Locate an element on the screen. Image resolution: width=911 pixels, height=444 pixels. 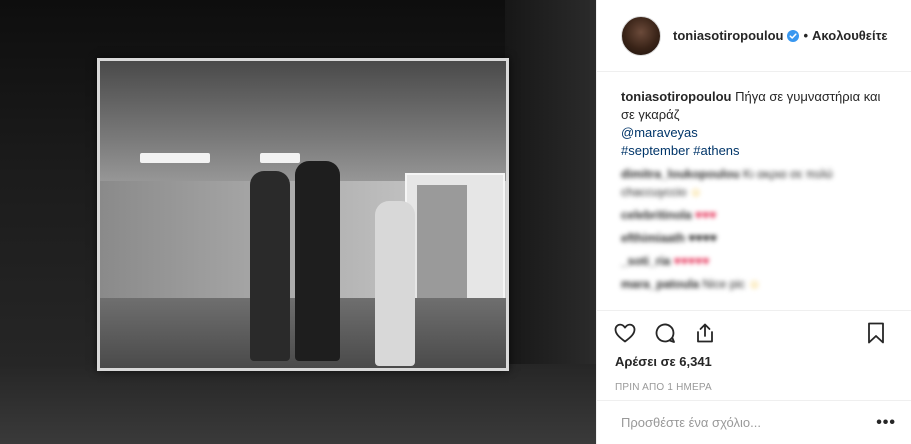
scene-person-woman is located at coordinates (270, 266).